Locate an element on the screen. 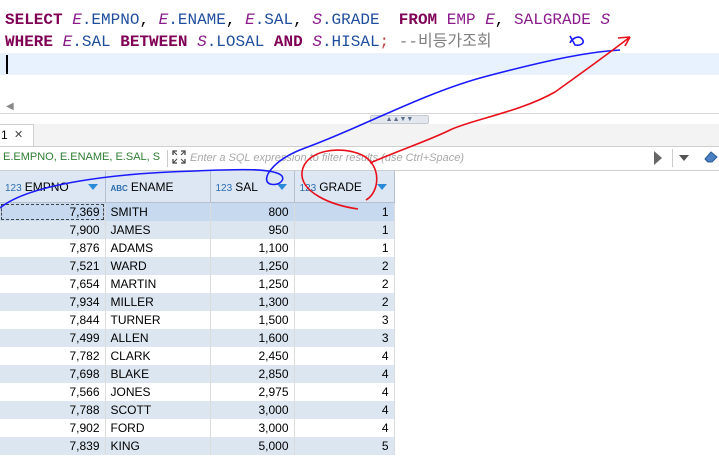 The height and width of the screenshot is (475, 719). table-cell-empno: 7,839 is located at coordinates (53, 446).